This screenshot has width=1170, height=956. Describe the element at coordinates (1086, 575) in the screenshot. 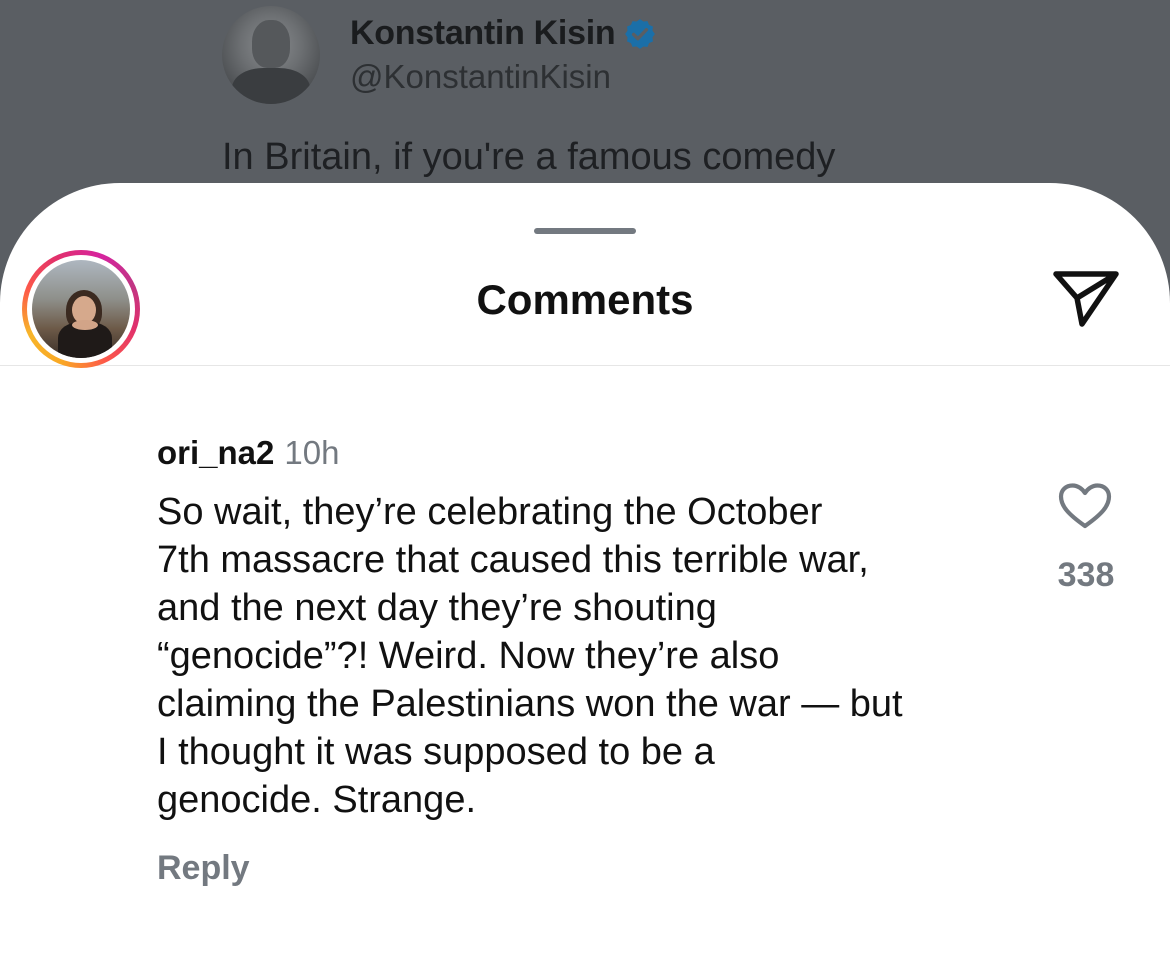

I see `like-count: 338` at that location.